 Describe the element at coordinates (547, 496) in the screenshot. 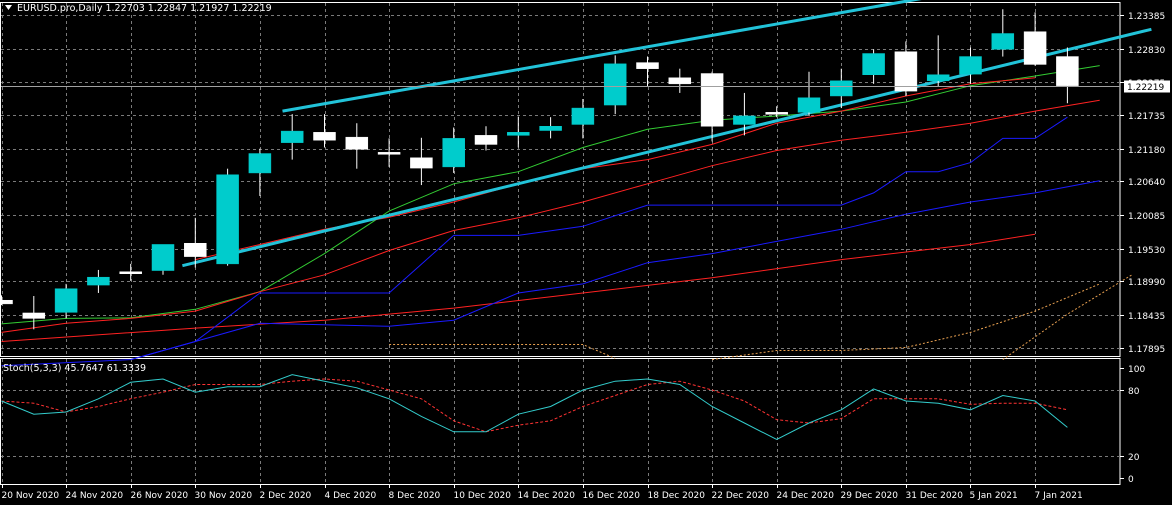

I see `time-tick-label: 14 Dec 2020` at that location.